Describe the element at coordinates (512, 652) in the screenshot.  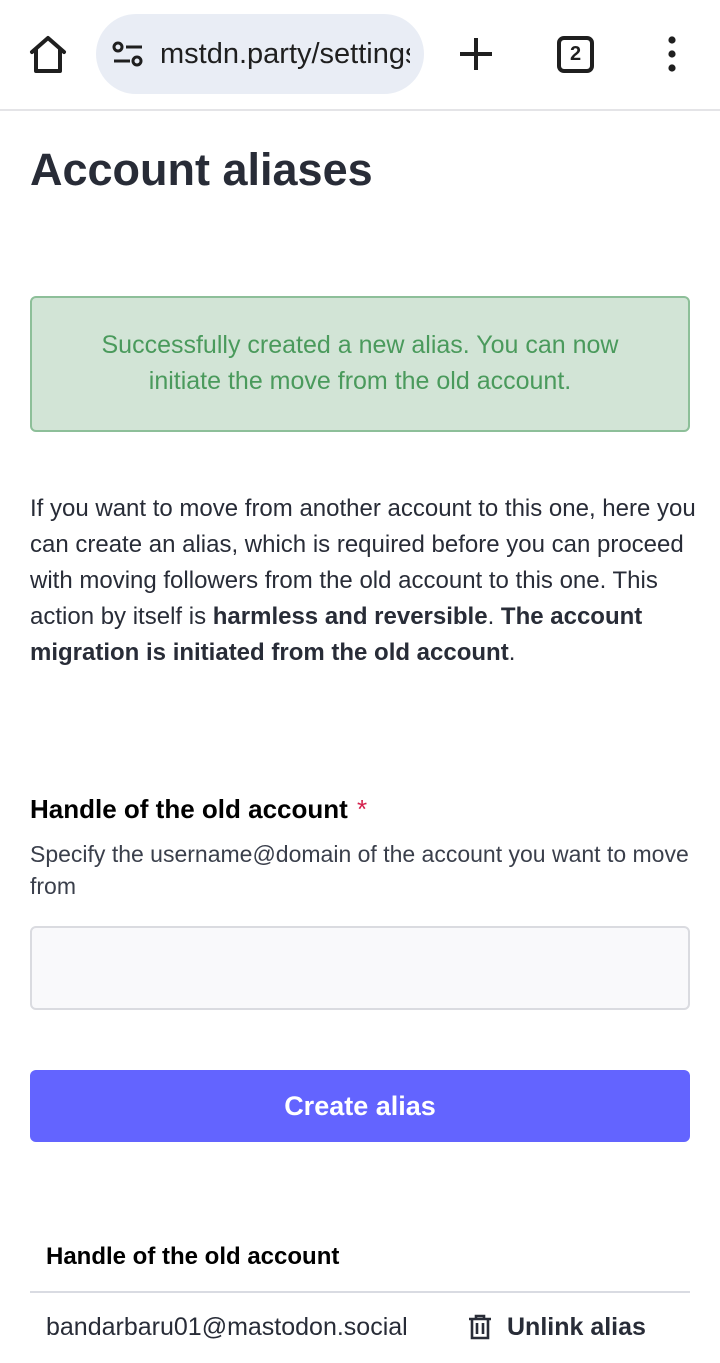
I see `hint-text-3: .` at that location.